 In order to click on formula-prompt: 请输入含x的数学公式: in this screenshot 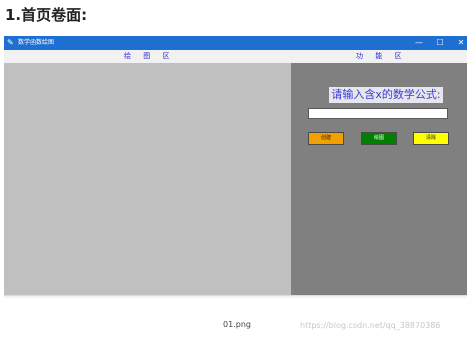, I will do `click(386, 95)`.